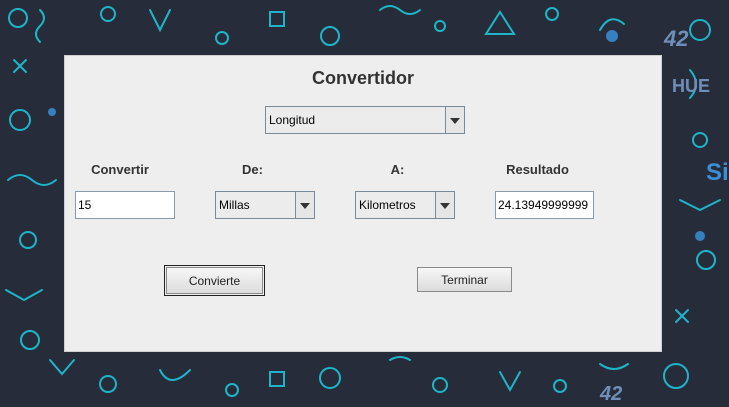  I want to click on from-unit-label: De:, so click(252, 169).